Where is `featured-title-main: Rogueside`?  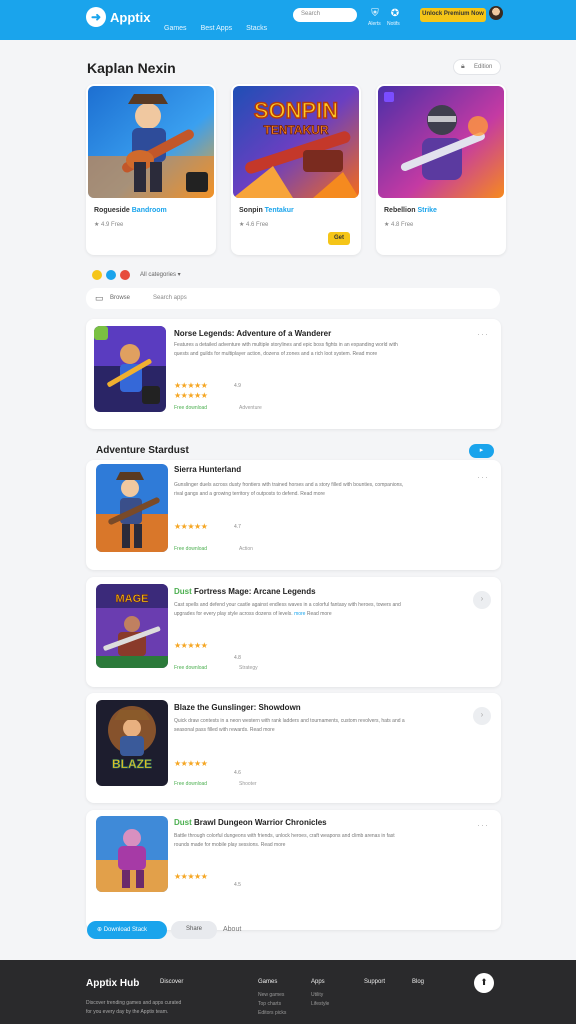
featured-title-main: Rogueside is located at coordinates (112, 210).